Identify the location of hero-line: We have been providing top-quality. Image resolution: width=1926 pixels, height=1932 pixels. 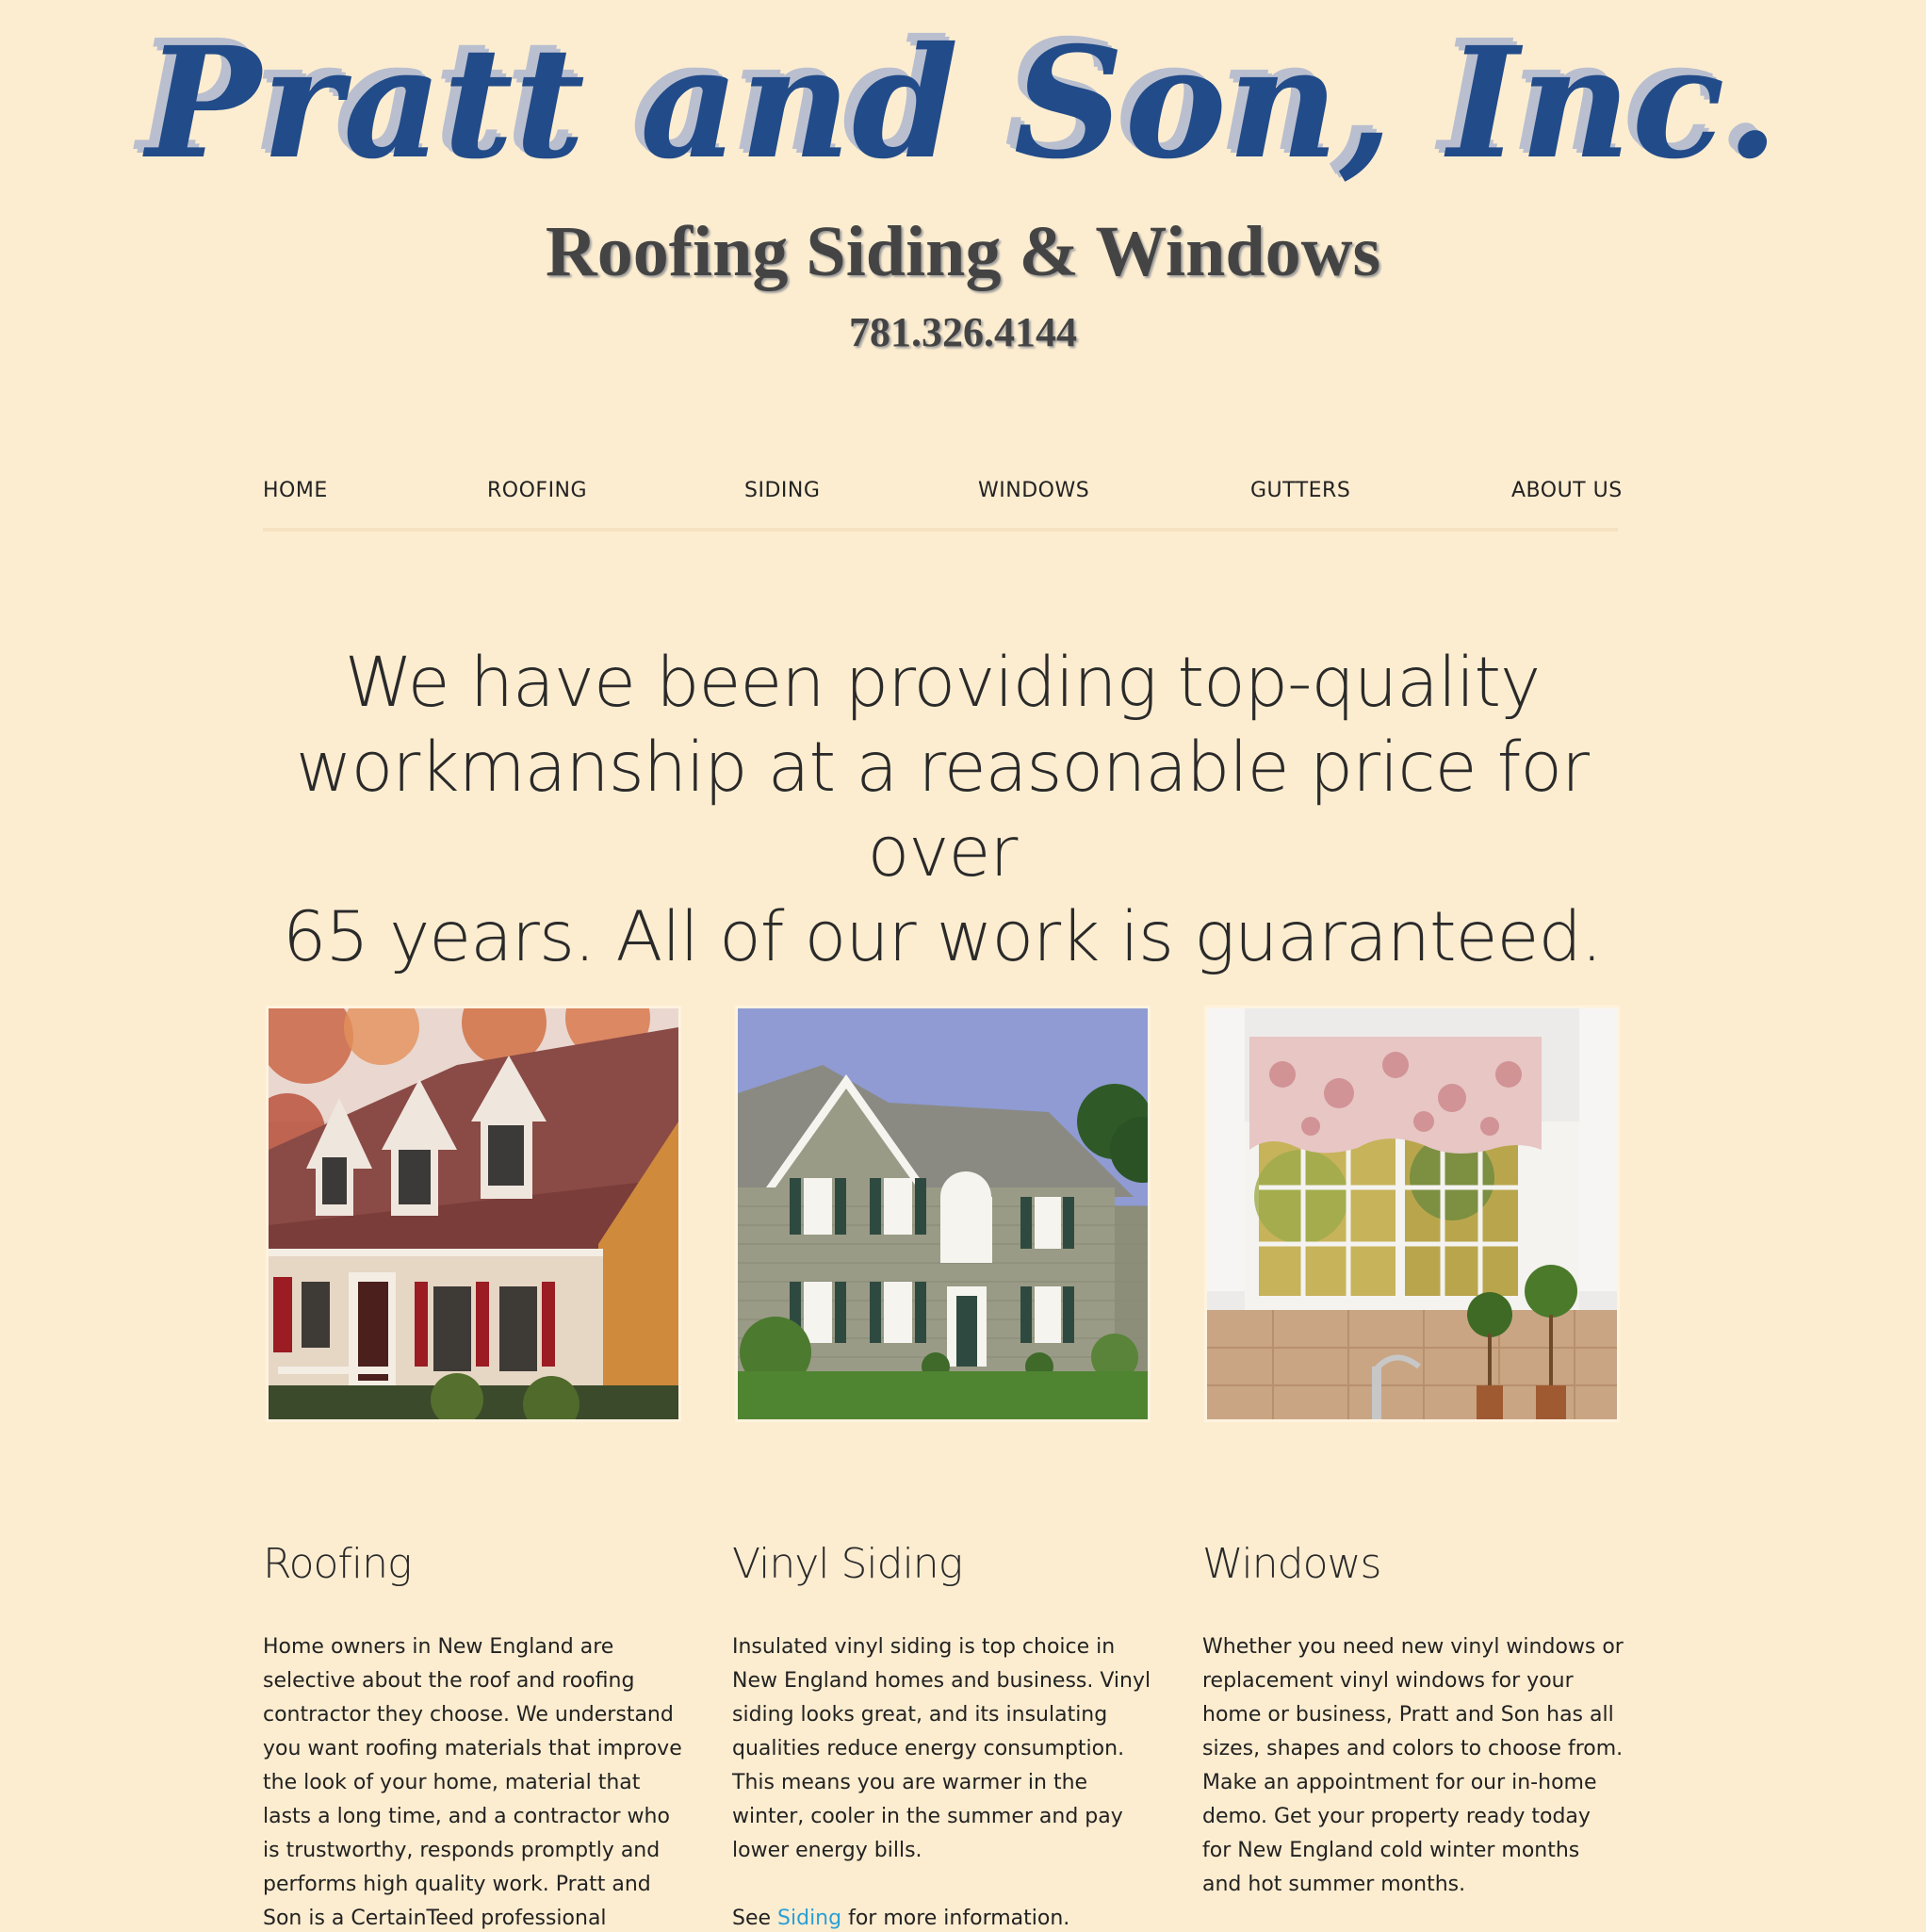
(942, 683).